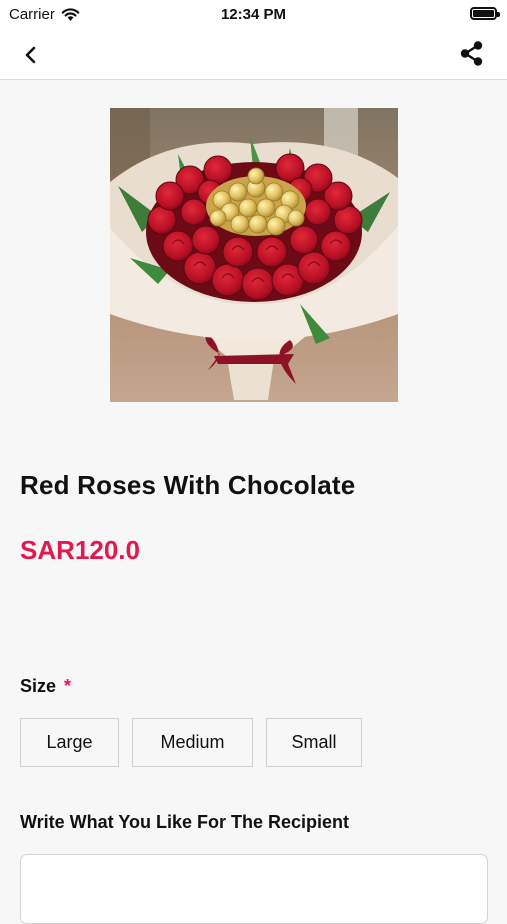  Describe the element at coordinates (80, 550) in the screenshot. I see `product-price: SAR120.0` at that location.